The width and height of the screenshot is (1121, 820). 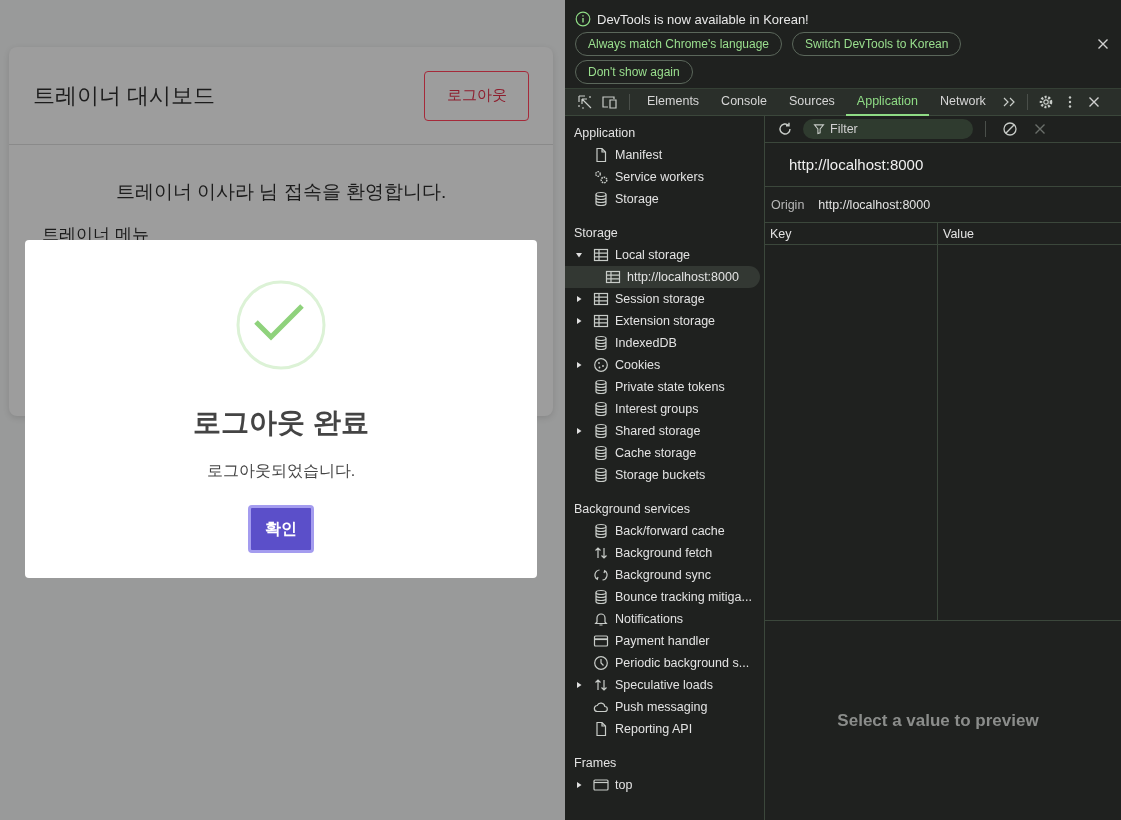 I want to click on expanded-triangle-icon, so click(x=579, y=255).